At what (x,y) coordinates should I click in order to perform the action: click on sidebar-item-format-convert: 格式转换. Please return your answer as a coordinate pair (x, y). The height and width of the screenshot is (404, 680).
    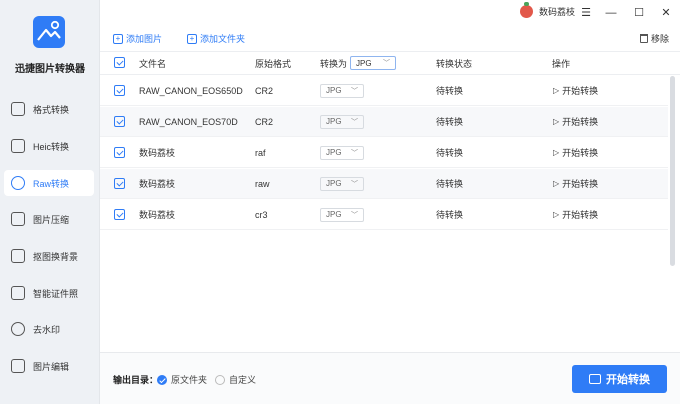
    Looking at the image, I should click on (49, 109).